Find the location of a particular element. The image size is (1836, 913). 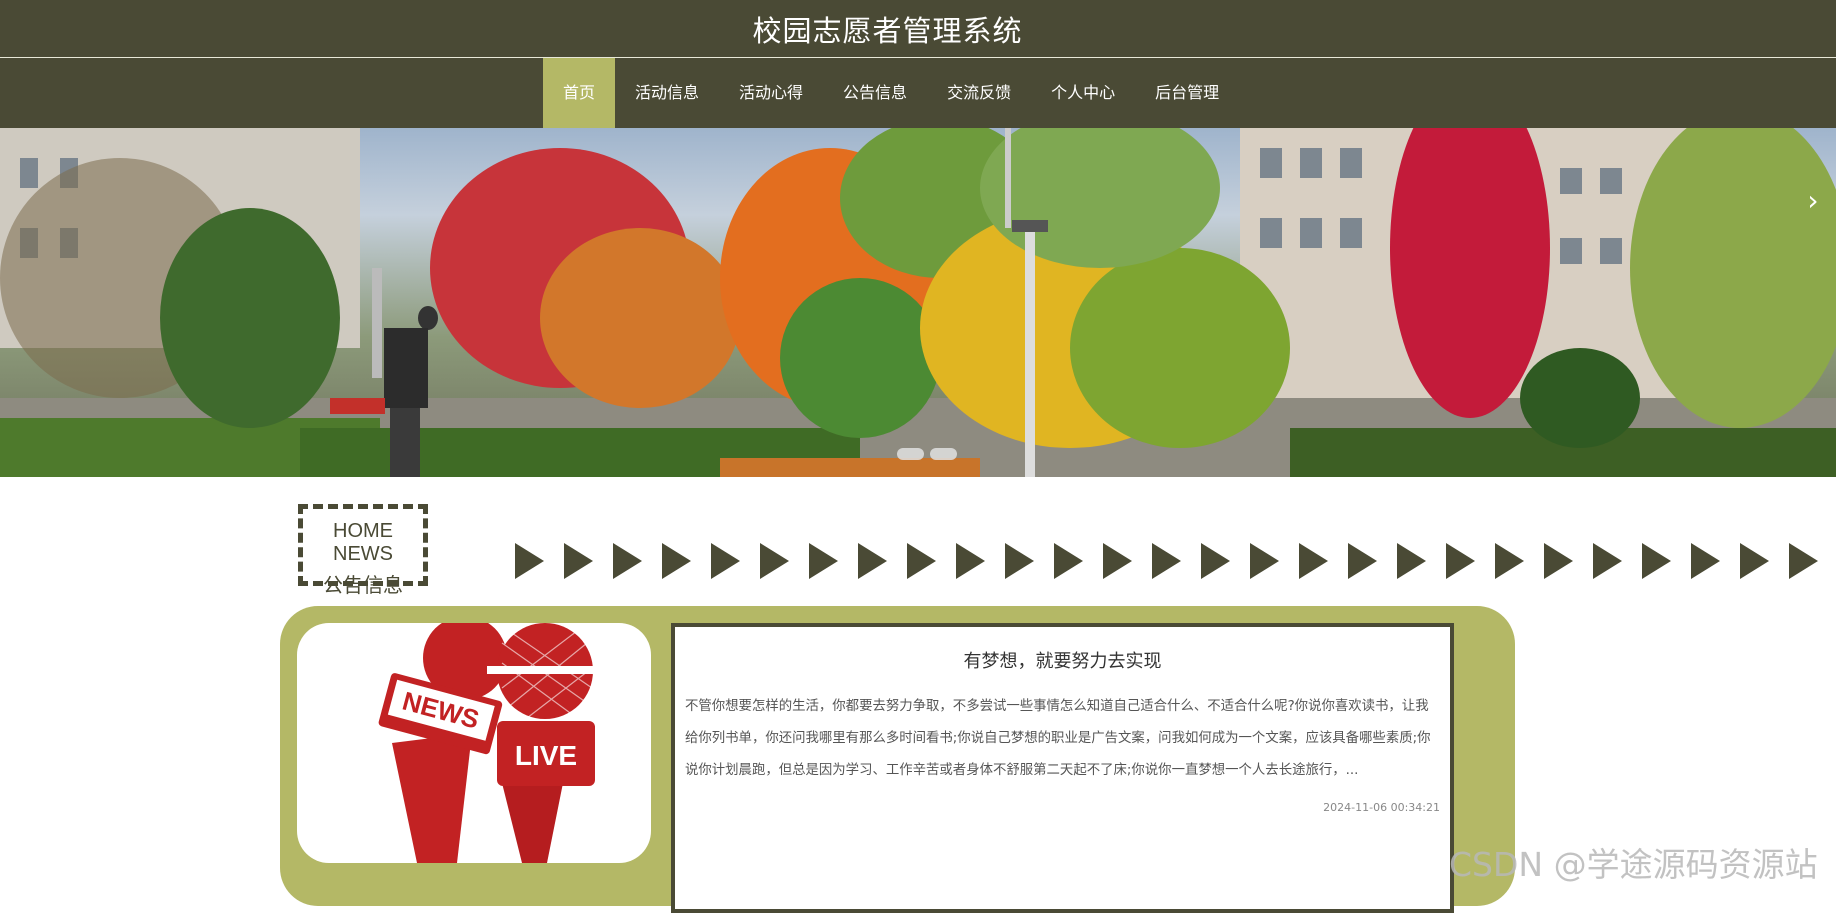

microphone-icon: NEWS LIVE is located at coordinates (491, 743).